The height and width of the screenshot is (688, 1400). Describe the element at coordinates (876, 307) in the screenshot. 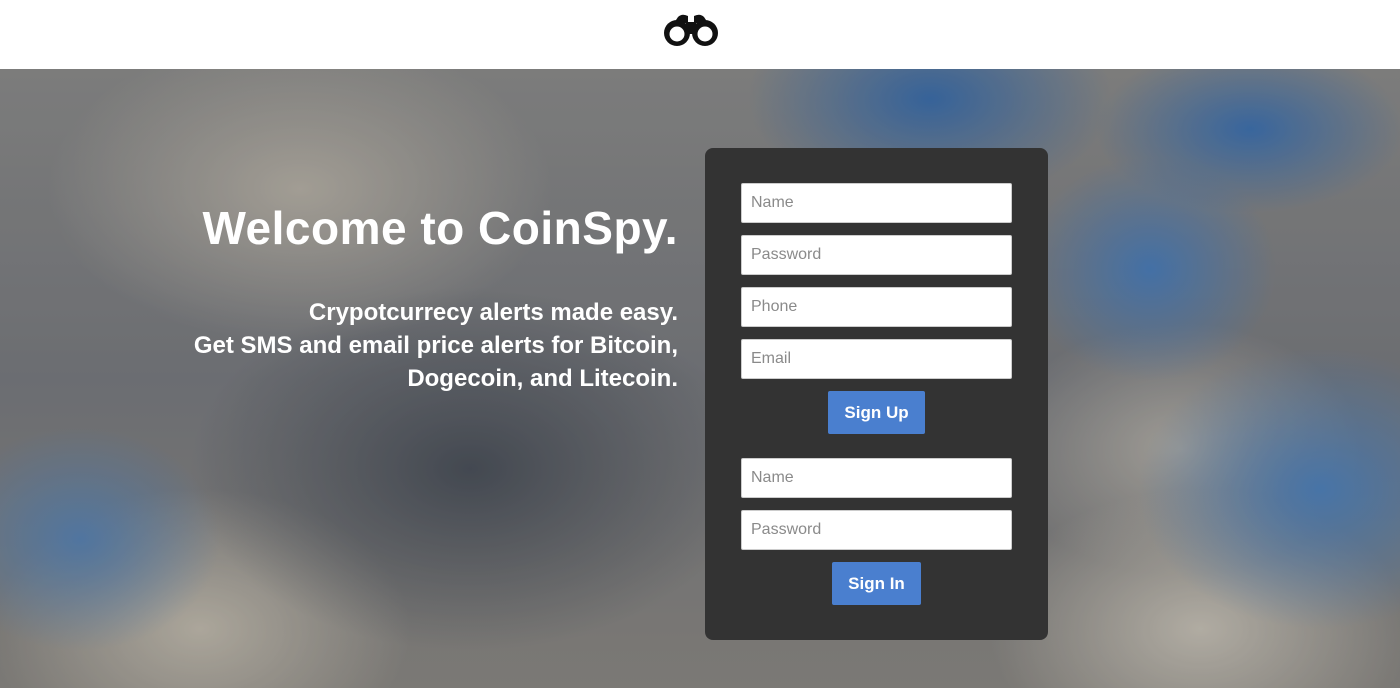

I see `signup-phone-input` at that location.